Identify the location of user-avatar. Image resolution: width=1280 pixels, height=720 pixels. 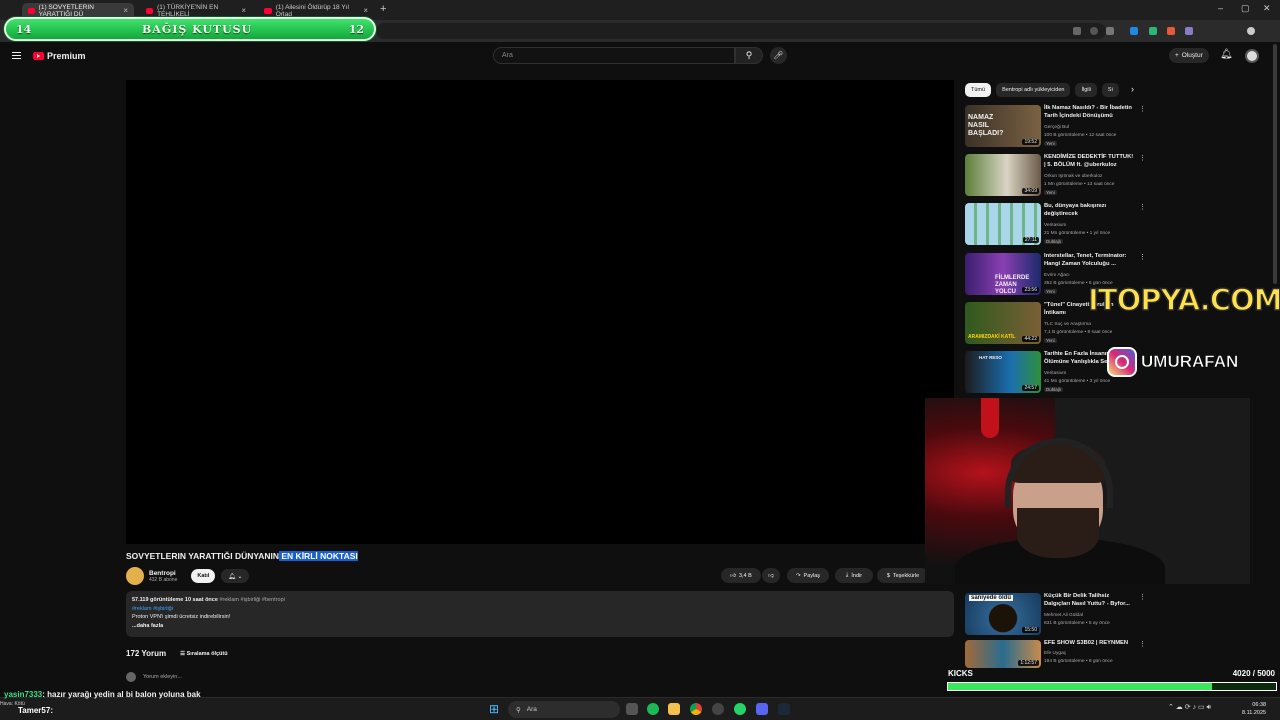
(131, 677).